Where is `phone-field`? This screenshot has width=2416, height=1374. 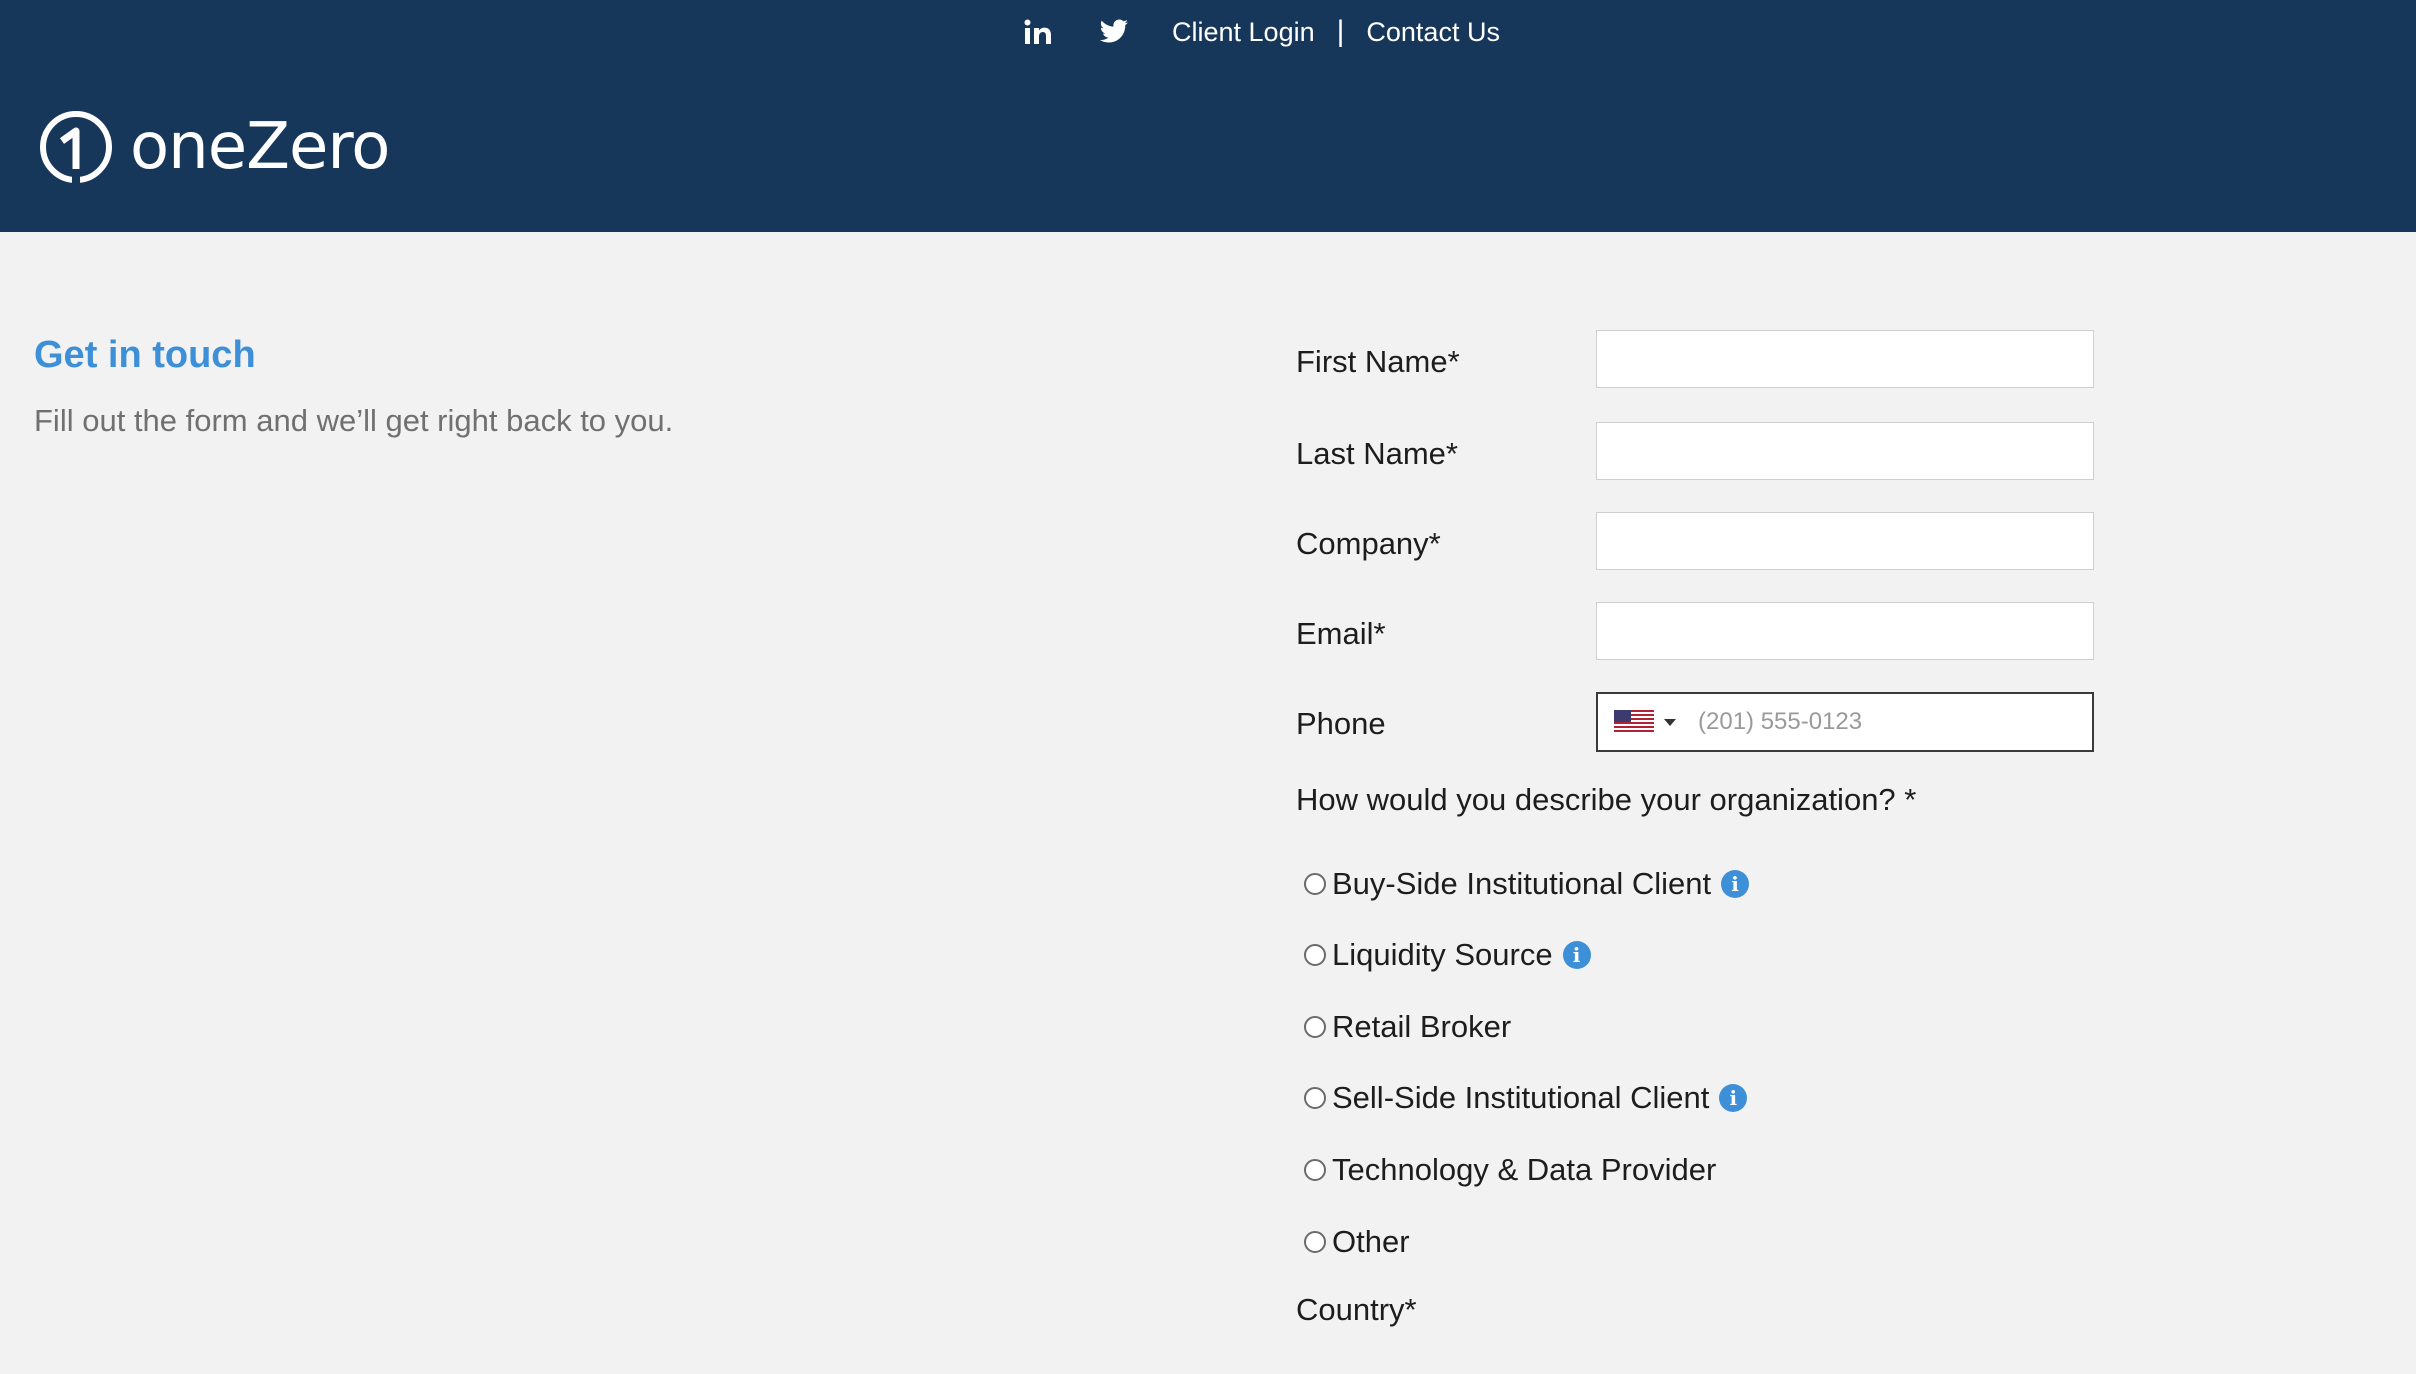 phone-field is located at coordinates (1845, 722).